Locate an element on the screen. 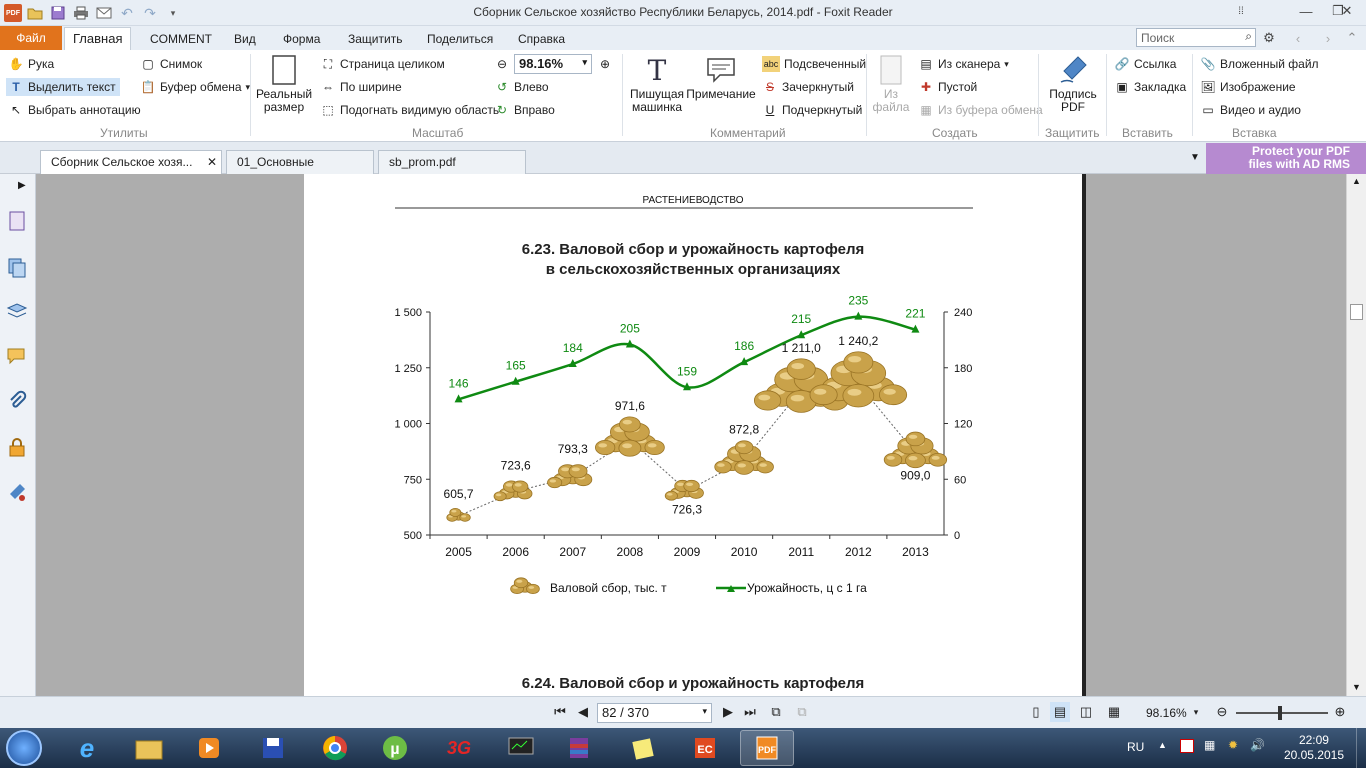 This screenshot has height=768, width=1366. first-page-icon: ⏮ is located at coordinates (560, 712).